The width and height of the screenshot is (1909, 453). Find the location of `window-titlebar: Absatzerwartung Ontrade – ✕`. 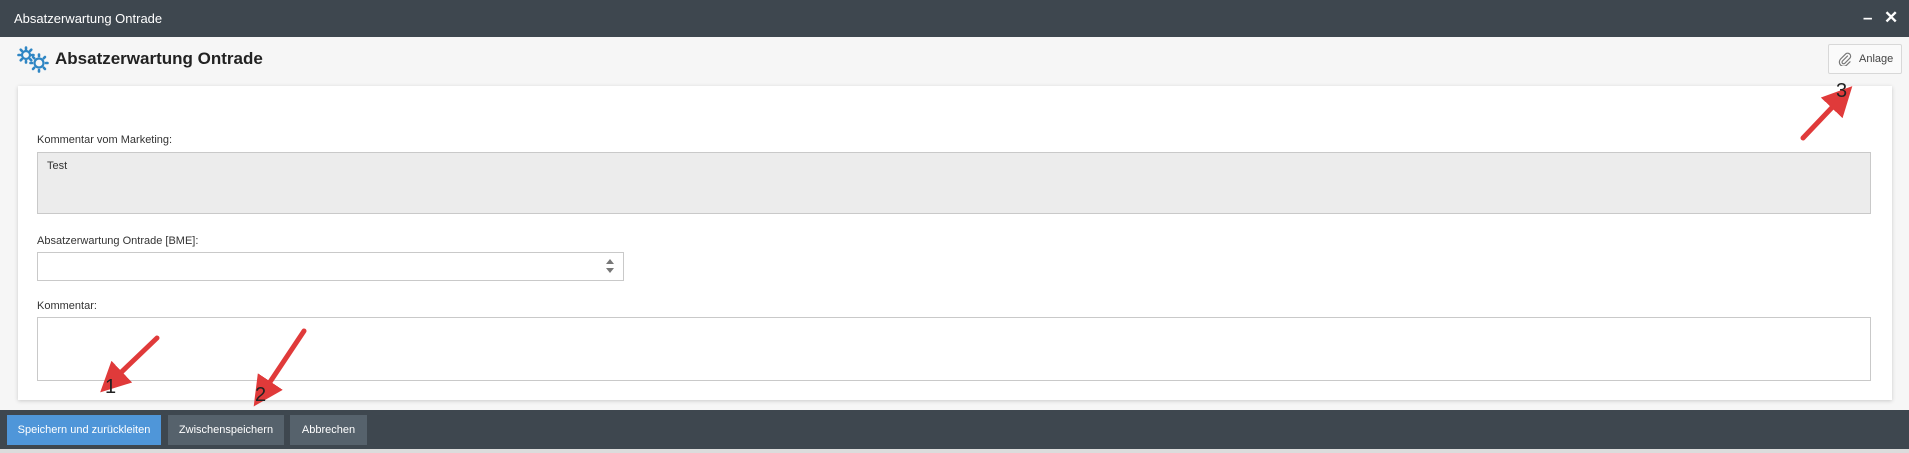

window-titlebar: Absatzerwartung Ontrade – ✕ is located at coordinates (954, 18).